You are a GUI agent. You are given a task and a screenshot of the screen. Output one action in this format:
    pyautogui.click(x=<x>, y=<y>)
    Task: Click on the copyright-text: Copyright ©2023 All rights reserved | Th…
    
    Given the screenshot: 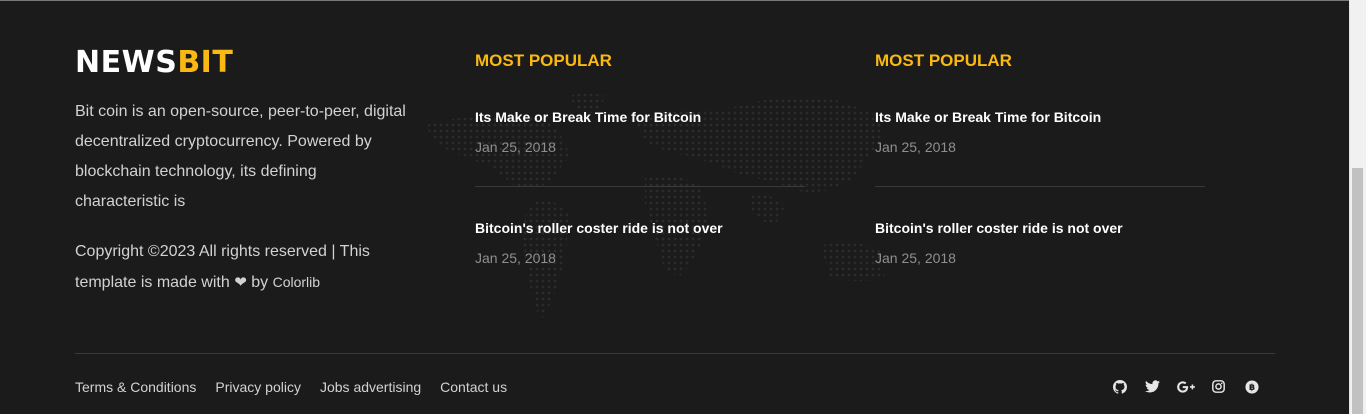 What is the action you would take?
    pyautogui.click(x=222, y=267)
    